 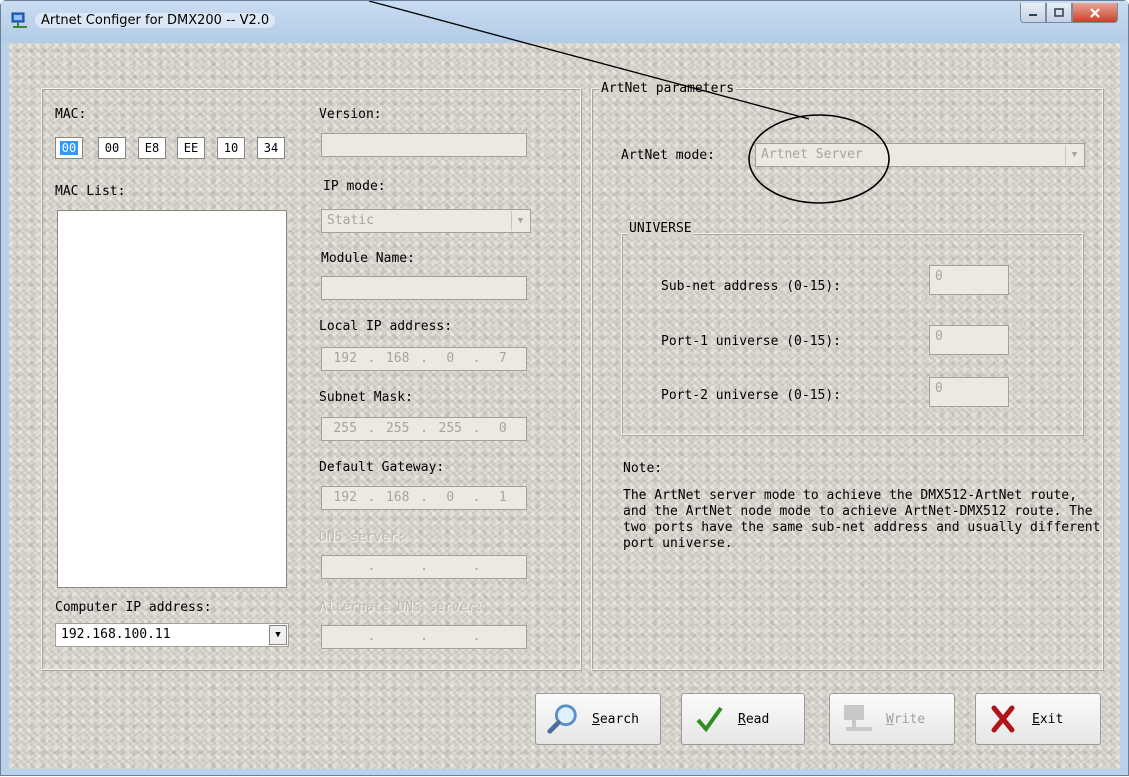 What do you see at coordinates (424, 637) in the screenshot?
I see `alt-dns-server-field: . . .` at bounding box center [424, 637].